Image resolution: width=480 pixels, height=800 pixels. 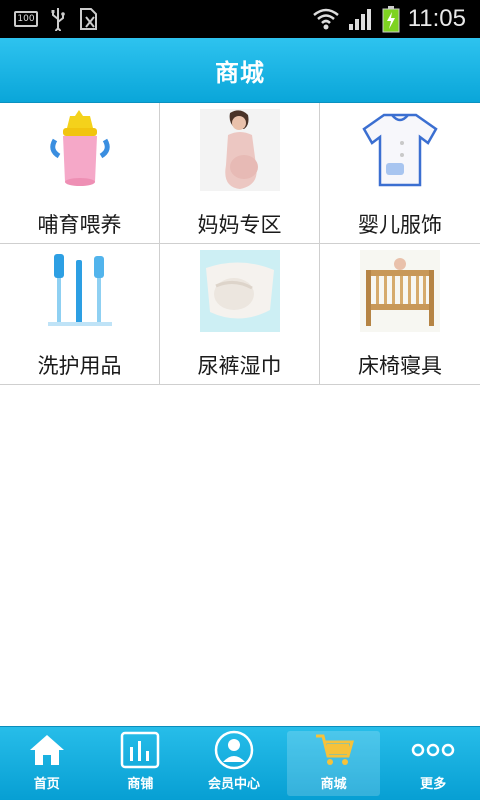 I want to click on app-header: 商城, so click(x=240, y=70).